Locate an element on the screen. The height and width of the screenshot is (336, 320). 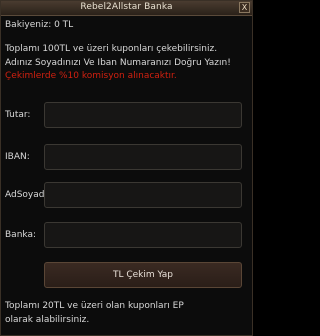
amount-label: Tutar: is located at coordinates (18, 115).